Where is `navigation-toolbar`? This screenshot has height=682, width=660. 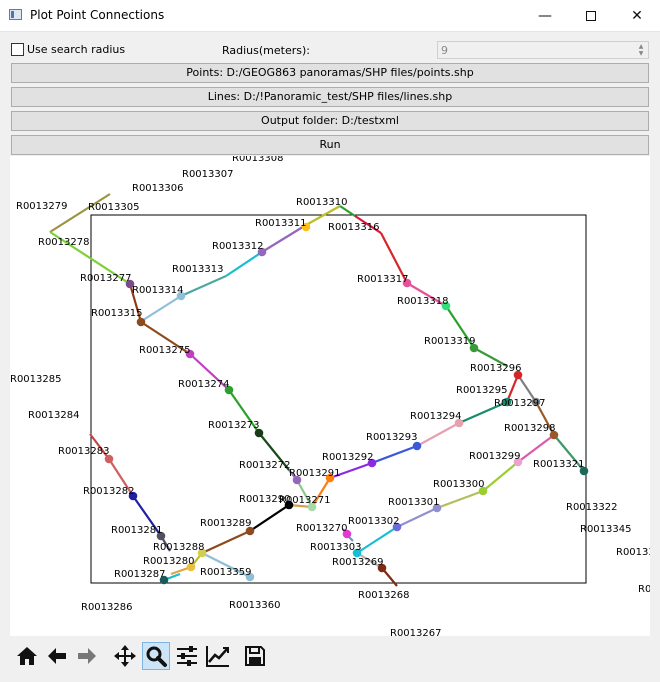 navigation-toolbar is located at coordinates (330, 655).